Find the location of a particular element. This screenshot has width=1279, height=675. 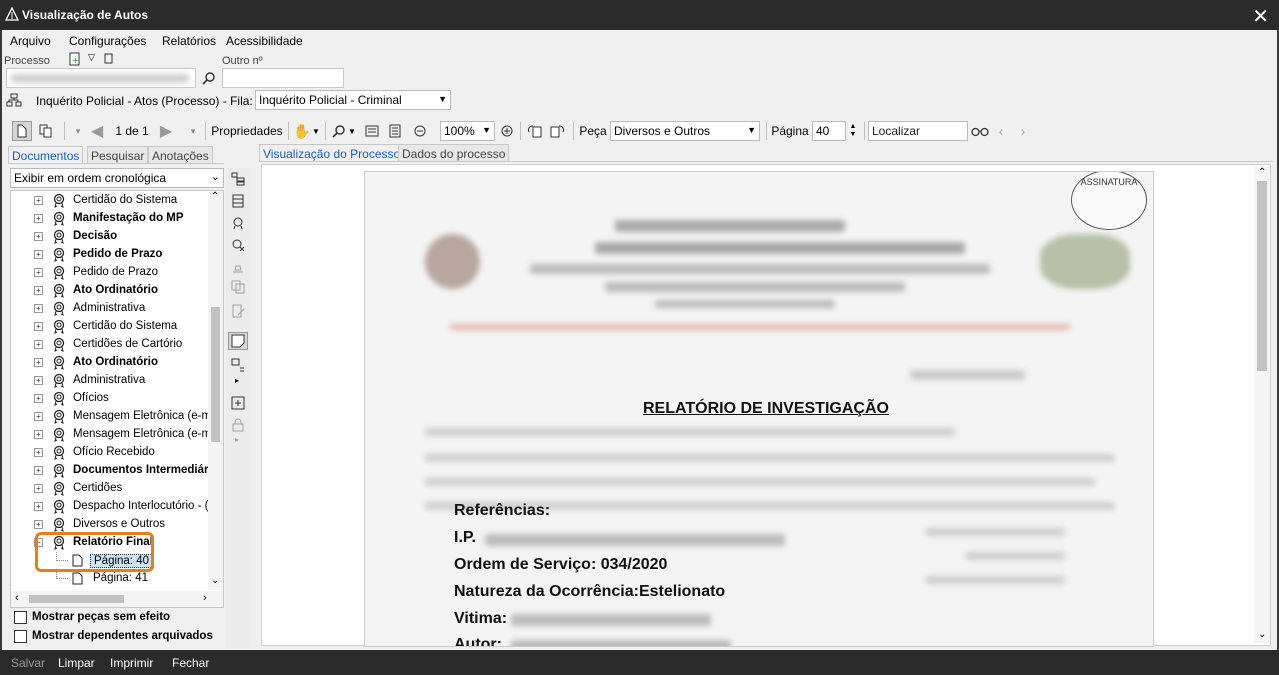

note-list-icon is located at coordinates (238, 365).